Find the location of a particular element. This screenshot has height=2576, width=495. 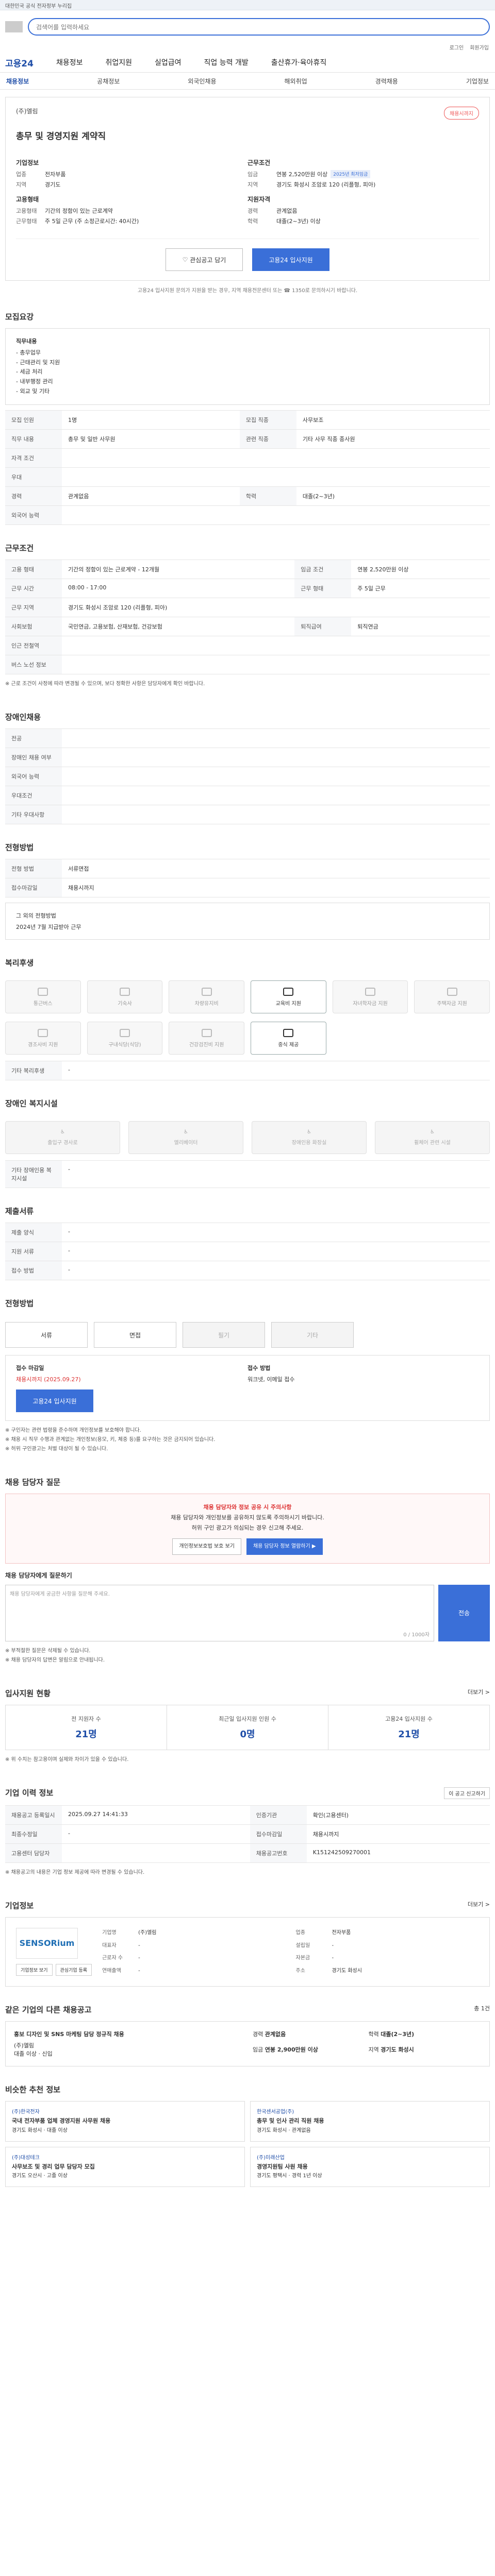

brand-logo: 고용24 is located at coordinates (19, 62).